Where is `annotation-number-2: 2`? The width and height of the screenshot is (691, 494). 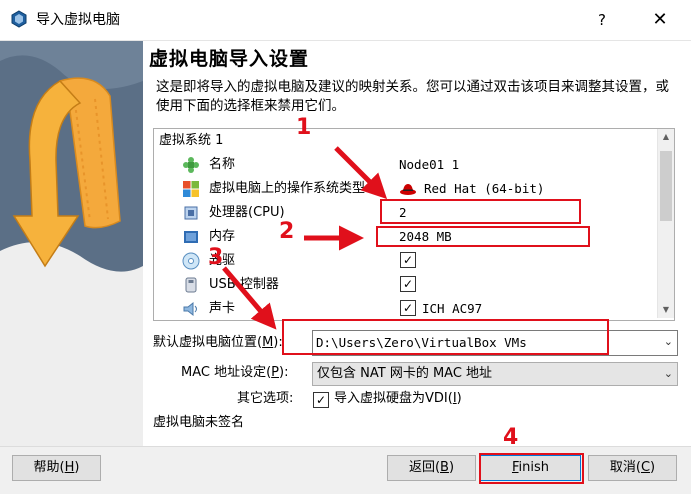
annotation-number-2: 2 is located at coordinates (287, 231).